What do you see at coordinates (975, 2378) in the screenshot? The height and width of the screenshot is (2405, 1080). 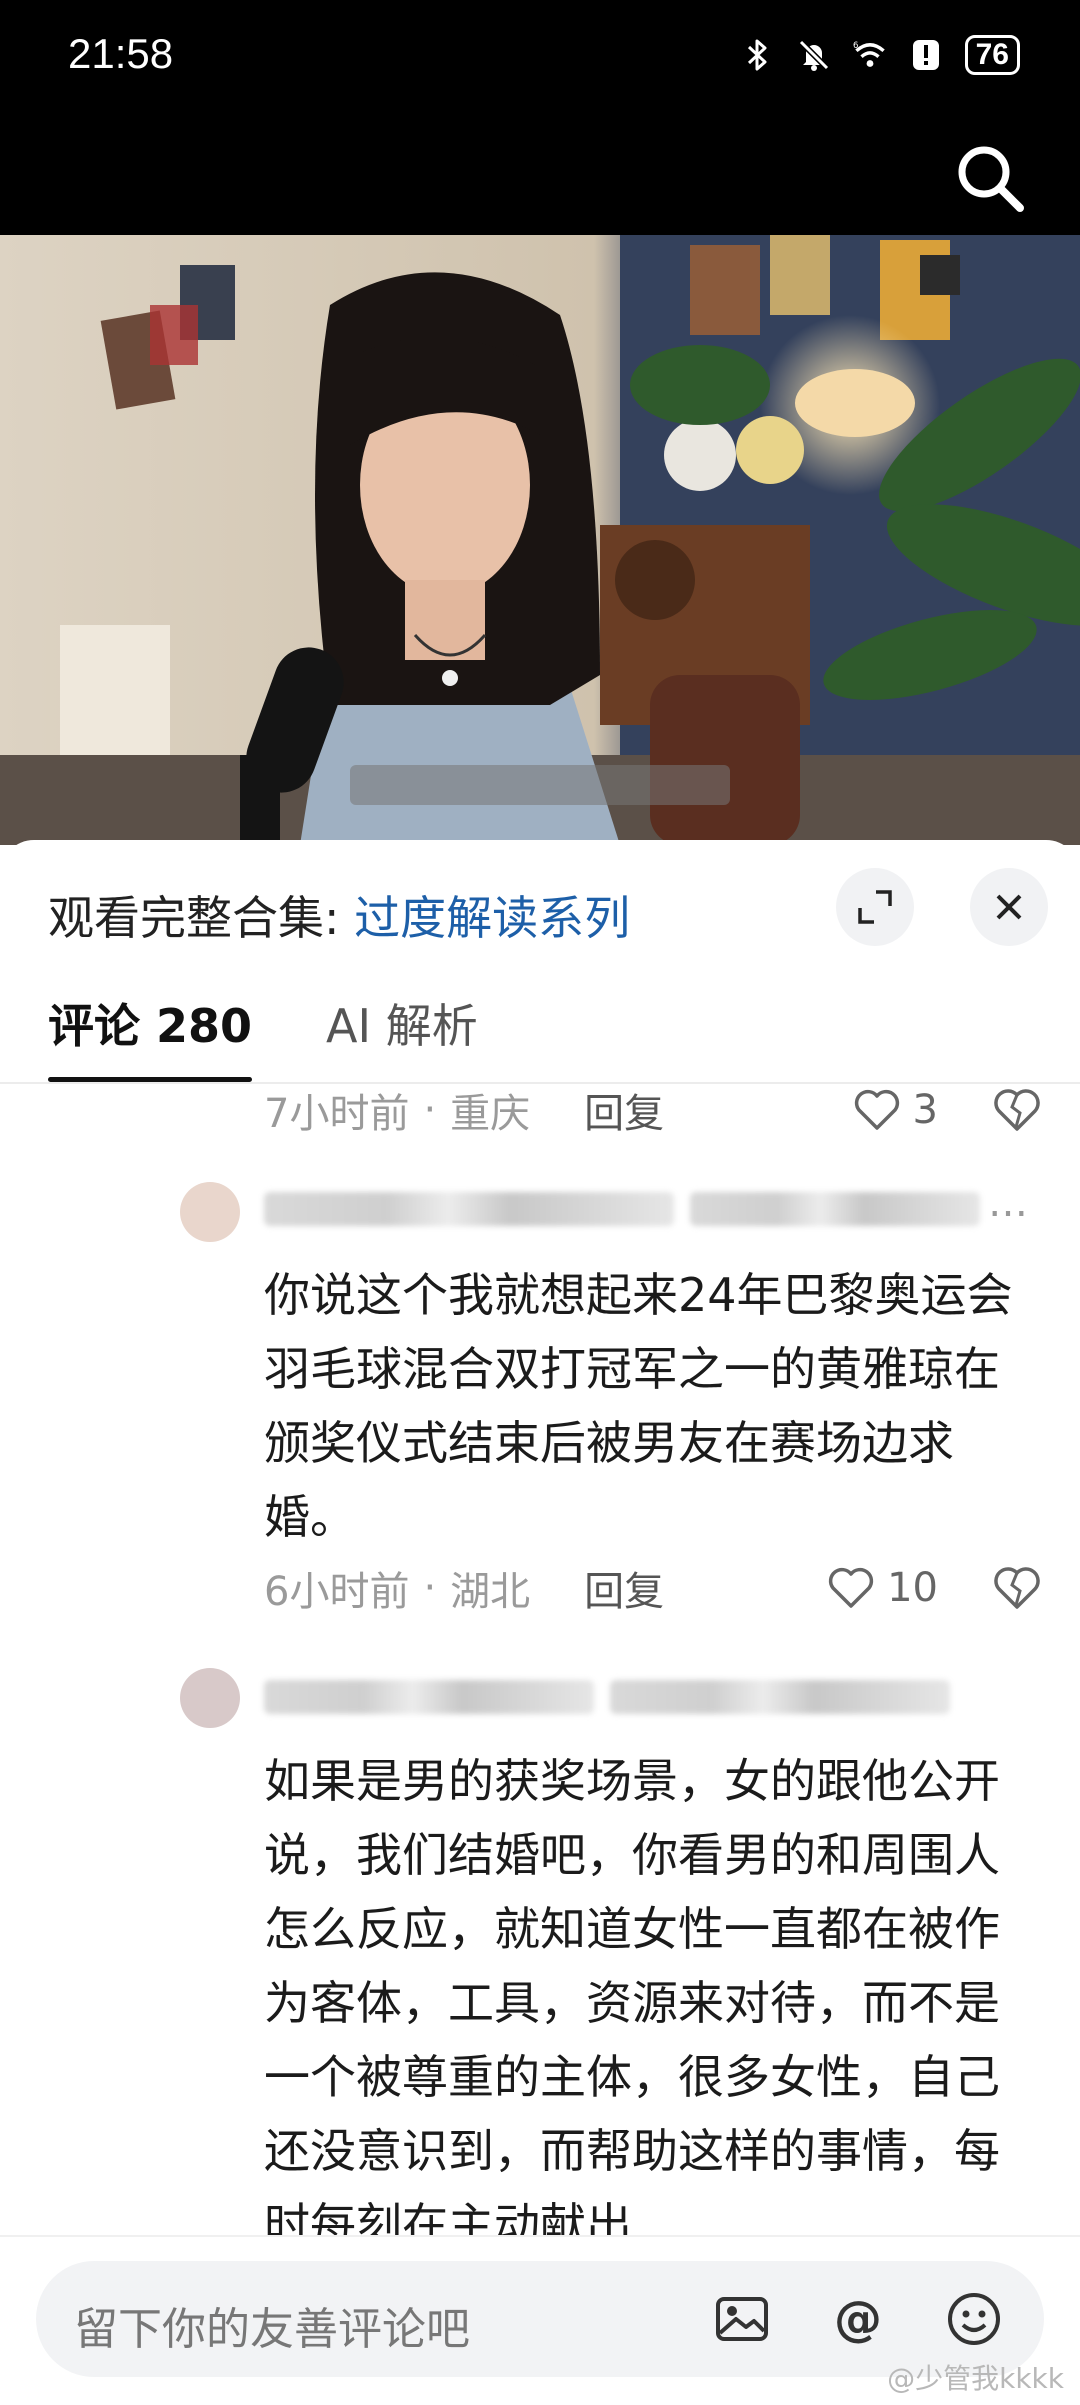 I see `watermark: @少管我kkkk` at bounding box center [975, 2378].